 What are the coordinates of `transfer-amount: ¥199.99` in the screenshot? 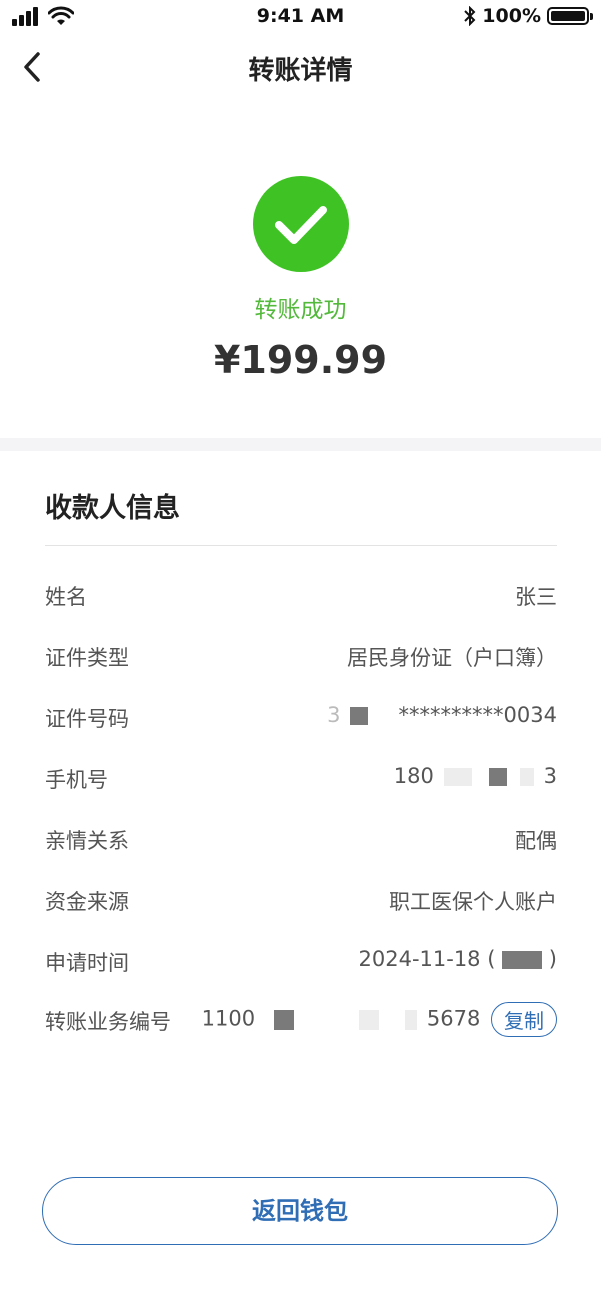 It's located at (300, 360).